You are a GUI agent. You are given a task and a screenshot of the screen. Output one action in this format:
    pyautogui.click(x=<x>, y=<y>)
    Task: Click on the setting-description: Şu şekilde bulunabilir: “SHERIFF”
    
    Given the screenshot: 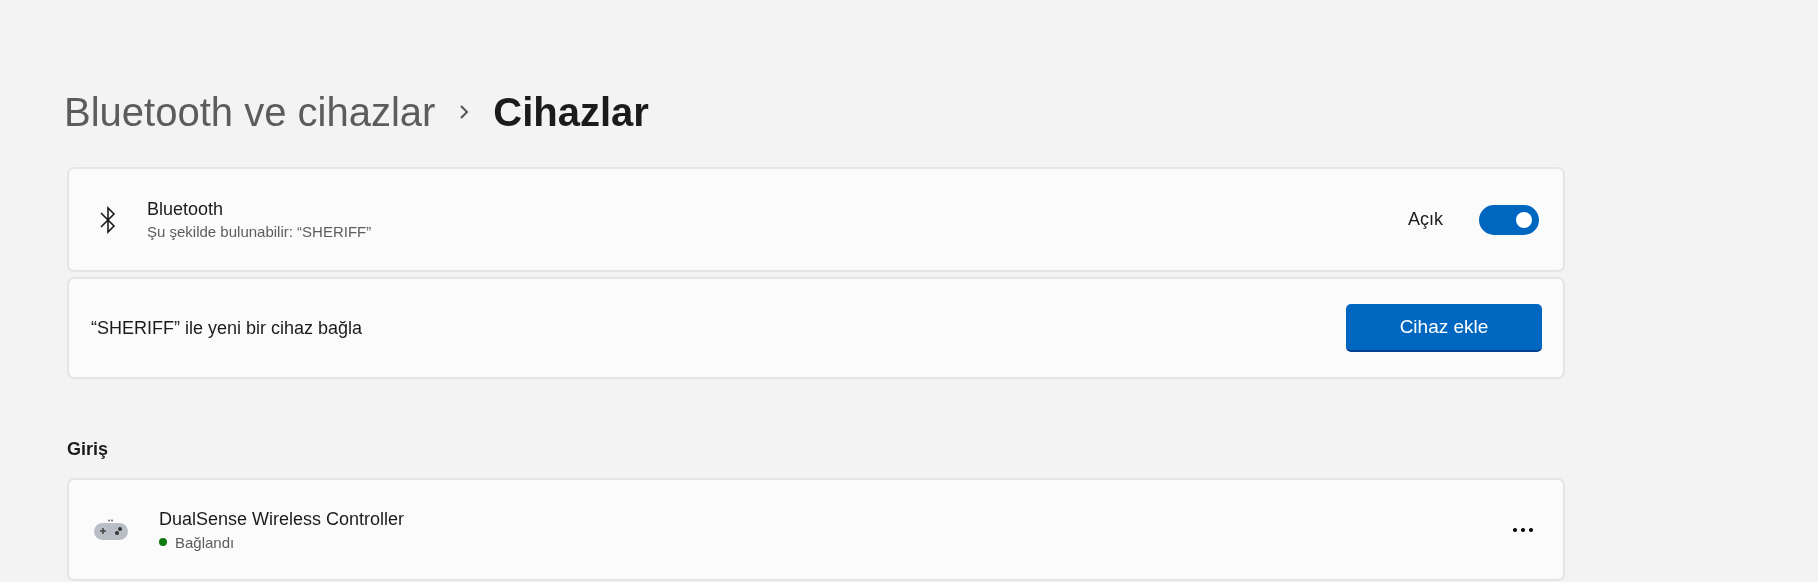 What is the action you would take?
    pyautogui.click(x=260, y=231)
    